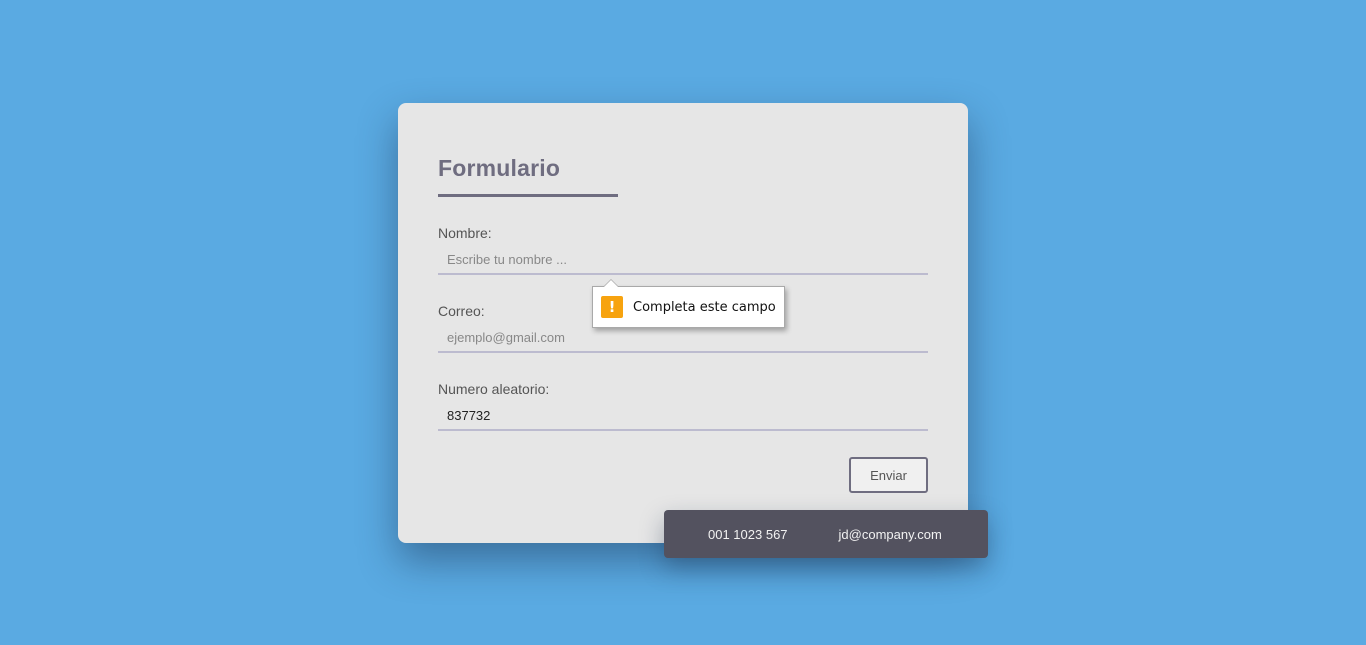  What do you see at coordinates (612, 307) in the screenshot?
I see `warning-icon: !` at bounding box center [612, 307].